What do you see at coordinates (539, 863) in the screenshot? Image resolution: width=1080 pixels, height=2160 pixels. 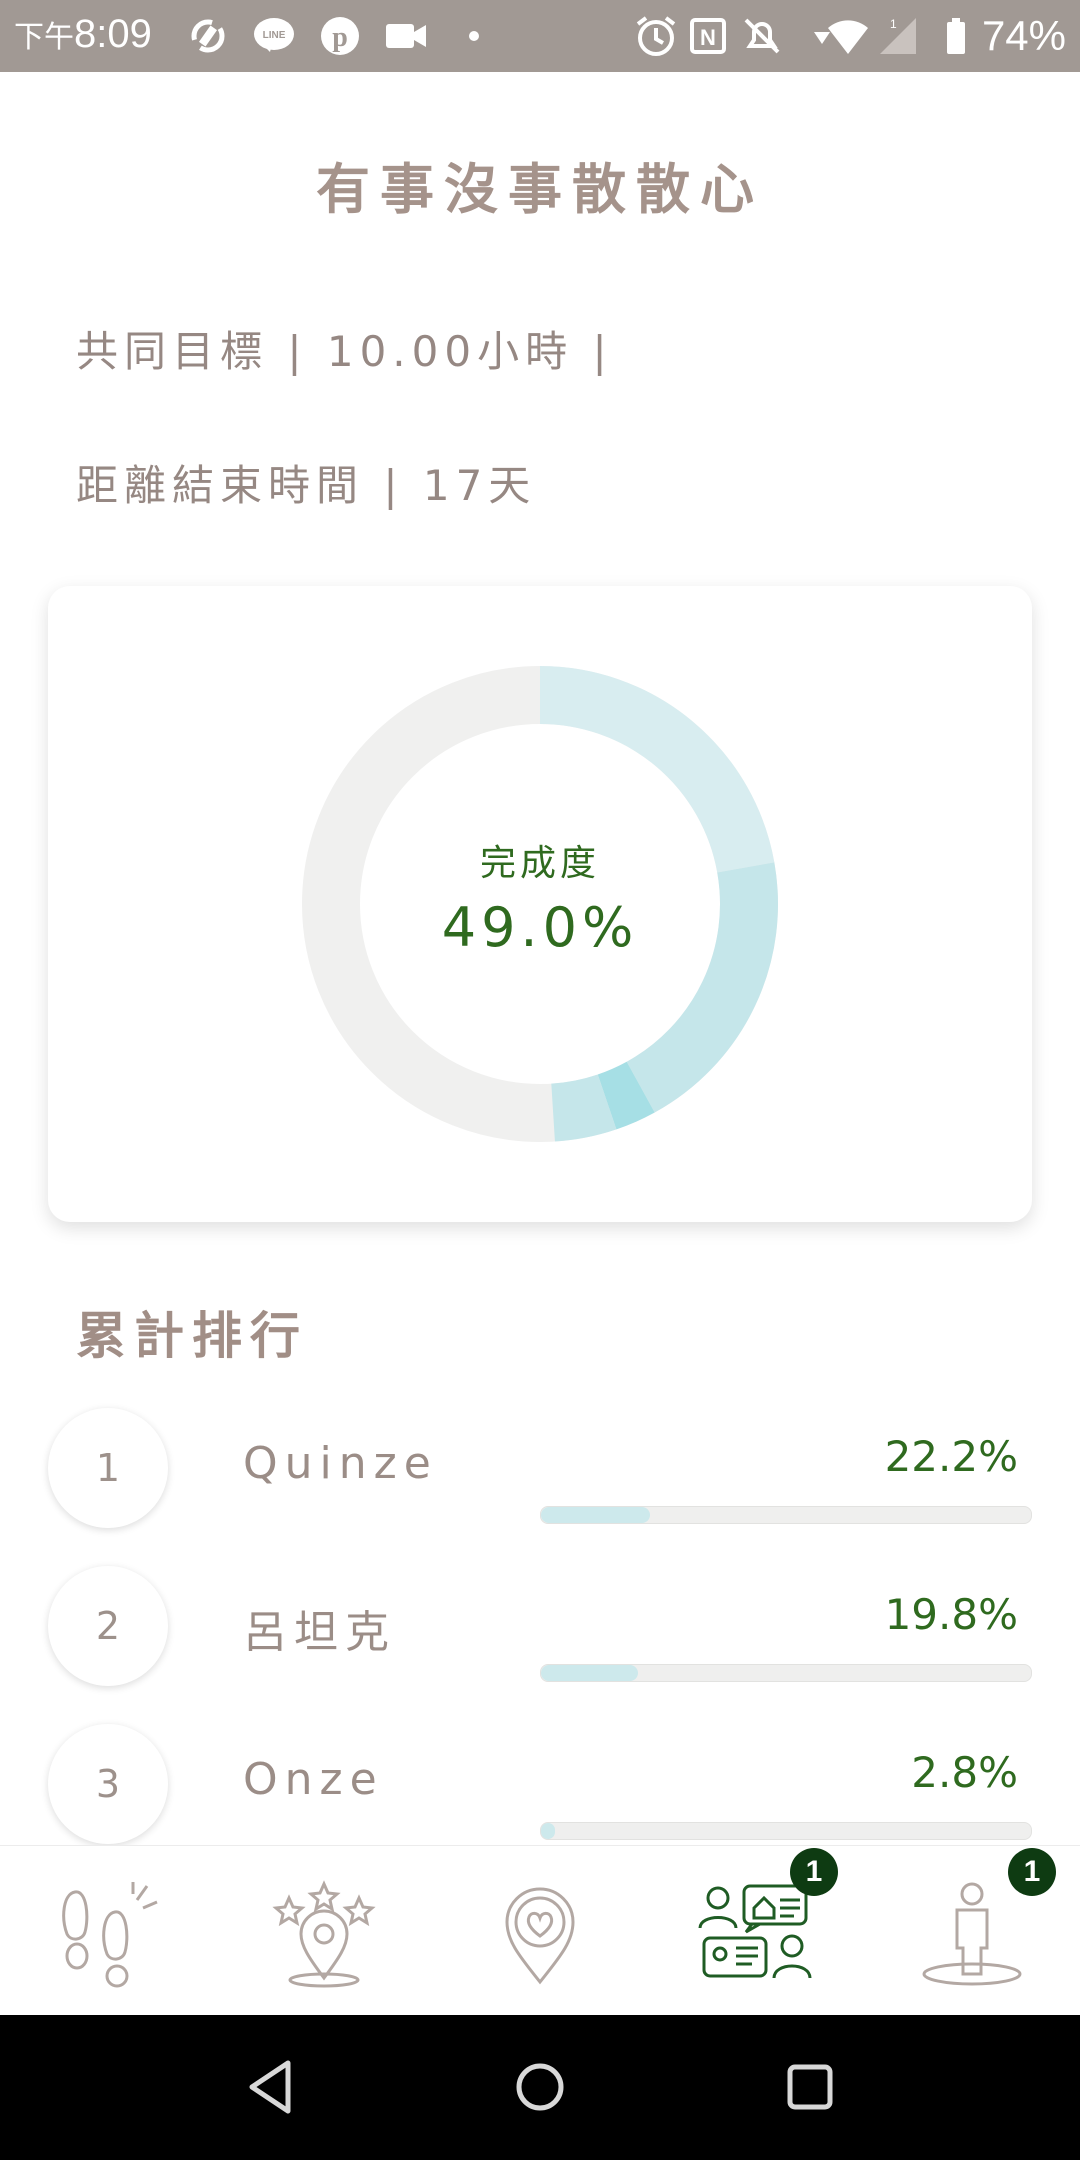 I see `completion-label: 完成度` at bounding box center [539, 863].